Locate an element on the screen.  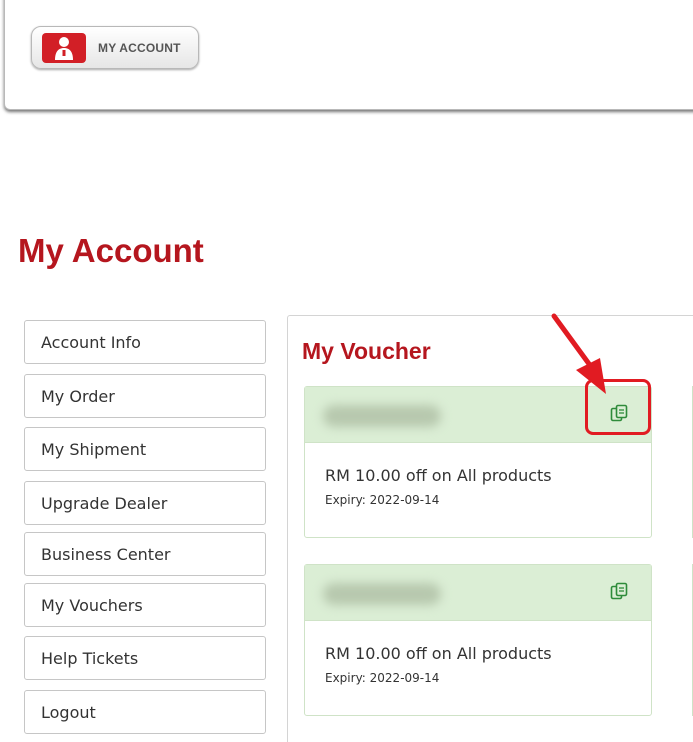
copy-icon is located at coordinates (619, 591).